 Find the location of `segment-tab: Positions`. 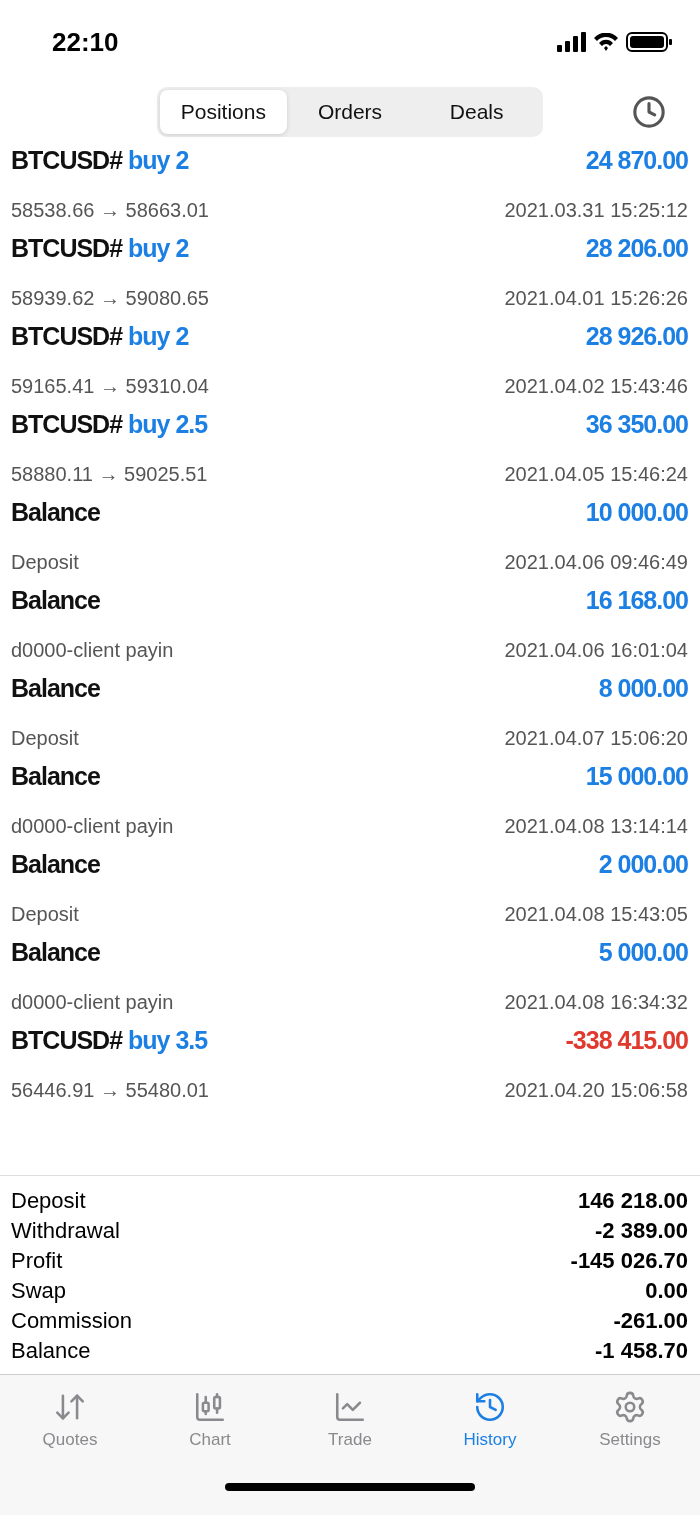

segment-tab: Positions is located at coordinates (223, 112).